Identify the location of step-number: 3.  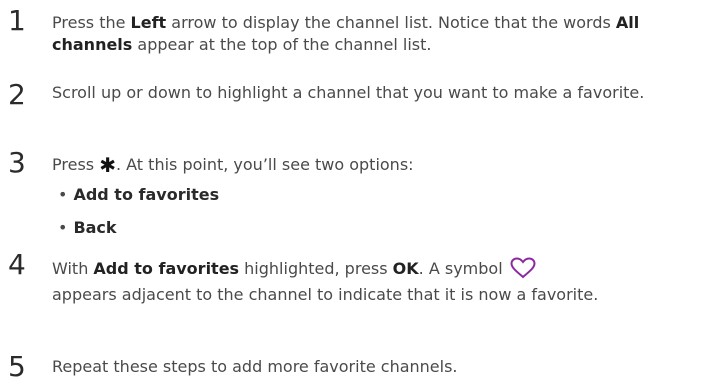
(17, 162).